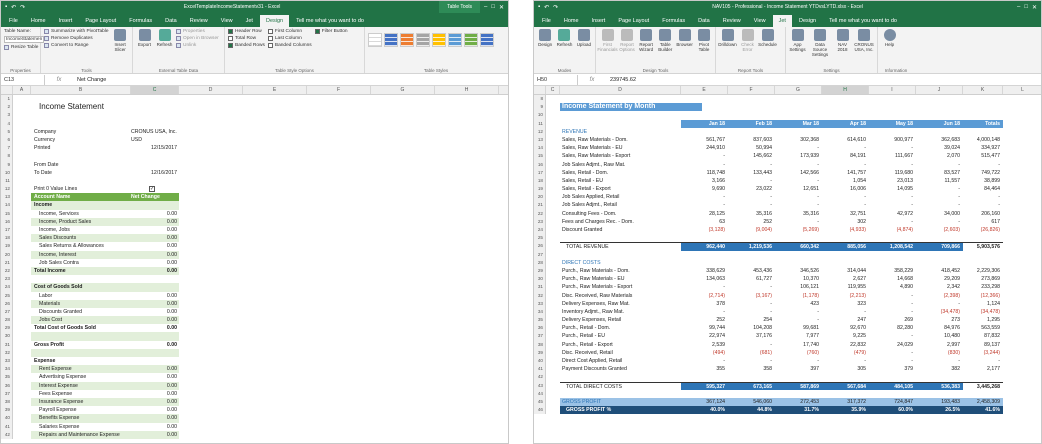 Image resolution: width=1042 pixels, height=444 pixels. What do you see at coordinates (81, 394) in the screenshot?
I see `cell-account-name: Fees Expense` at bounding box center [81, 394].